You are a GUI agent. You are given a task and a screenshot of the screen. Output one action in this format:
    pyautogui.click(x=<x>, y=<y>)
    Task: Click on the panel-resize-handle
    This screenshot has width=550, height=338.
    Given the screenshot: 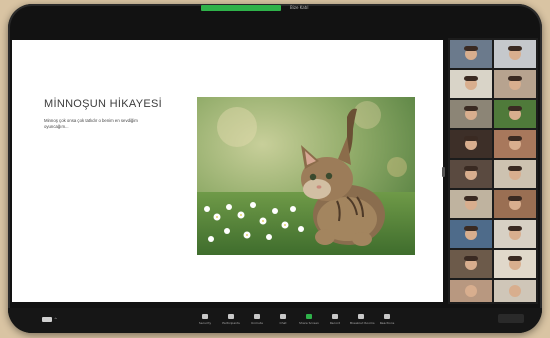 What is the action you would take?
    pyautogui.click(x=443, y=172)
    